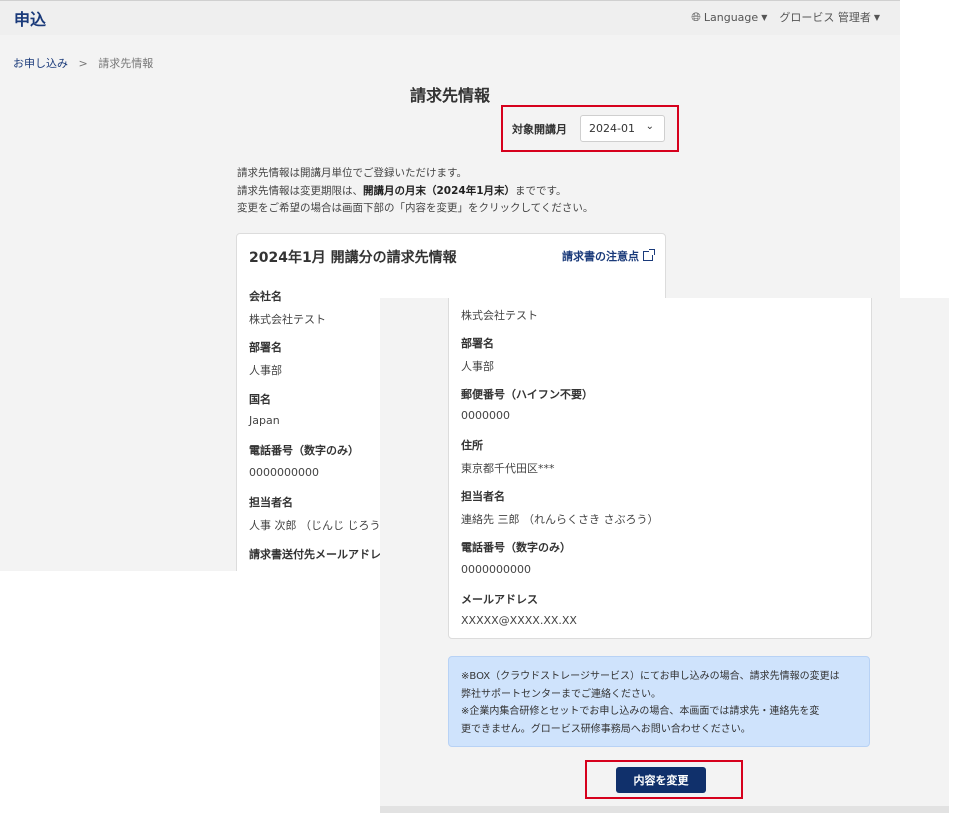  I want to click on user-menu: グロービス 管理者 ▼, so click(829, 17).